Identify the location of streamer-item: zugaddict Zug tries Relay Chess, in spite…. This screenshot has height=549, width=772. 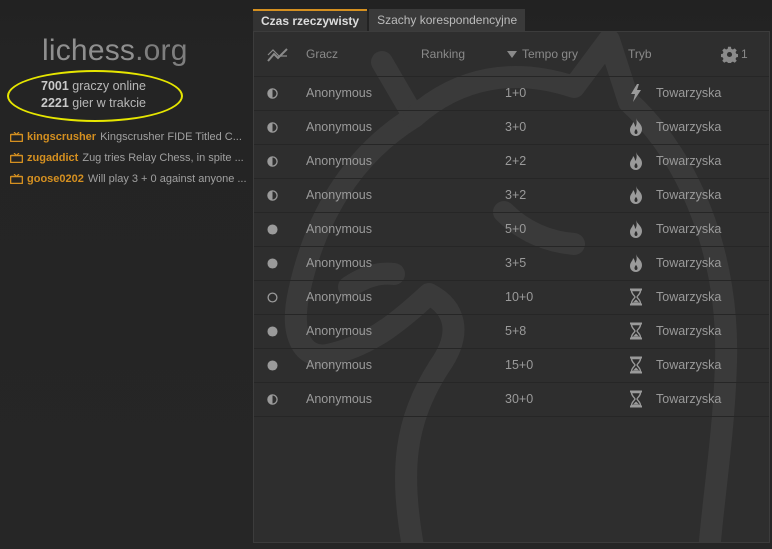
(130, 157).